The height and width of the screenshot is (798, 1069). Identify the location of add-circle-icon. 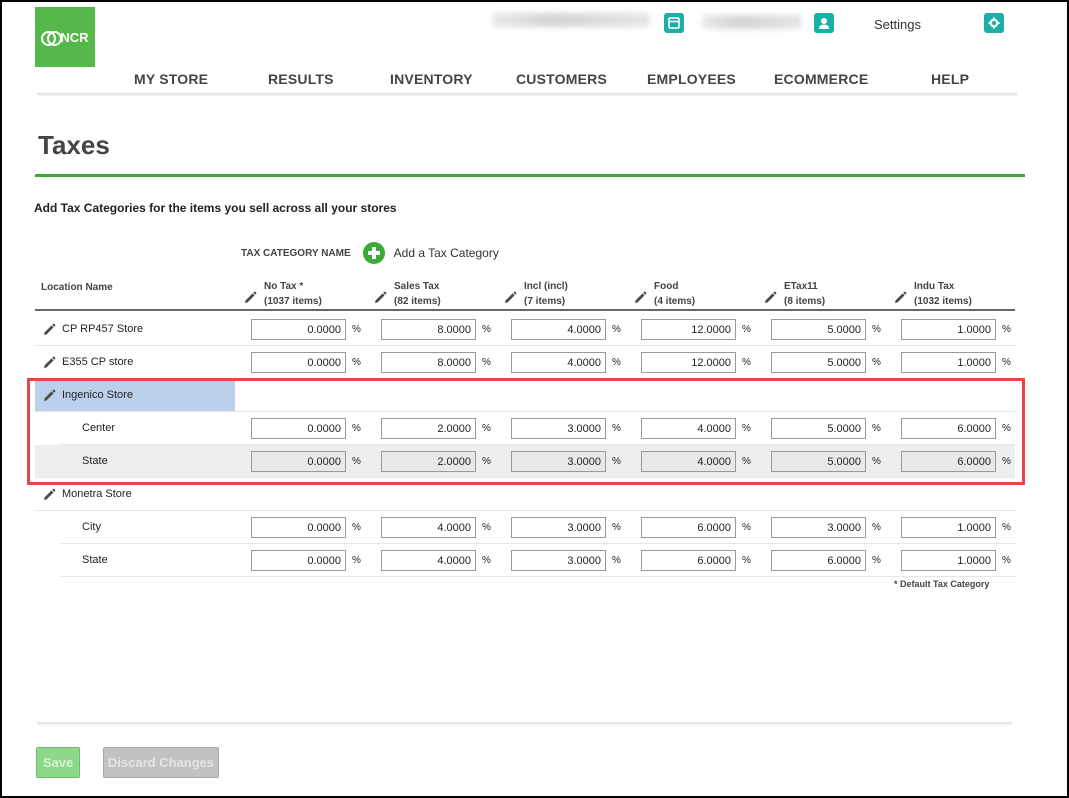
(373, 253).